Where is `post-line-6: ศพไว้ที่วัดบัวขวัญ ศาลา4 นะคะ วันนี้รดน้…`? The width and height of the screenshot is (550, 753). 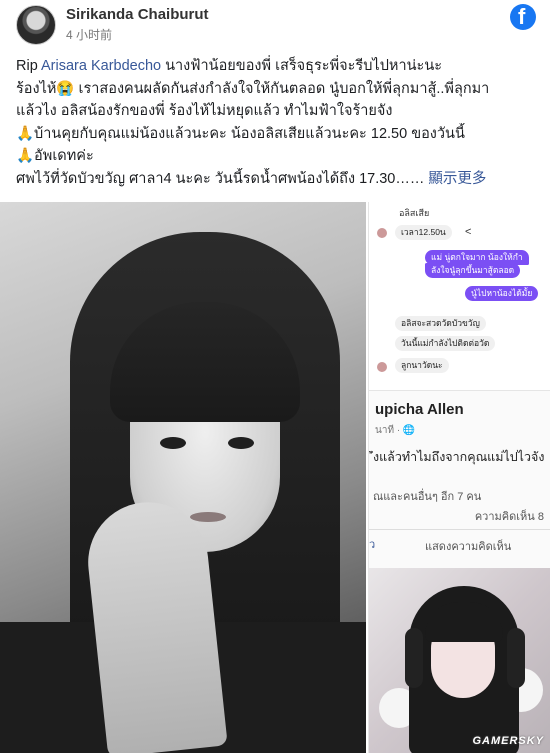
post-line-6: ศพไว้ที่วัดบัวขวัญ ศาลา4 นะคะ วันนี้รดน้… is located at coordinates (276, 179).